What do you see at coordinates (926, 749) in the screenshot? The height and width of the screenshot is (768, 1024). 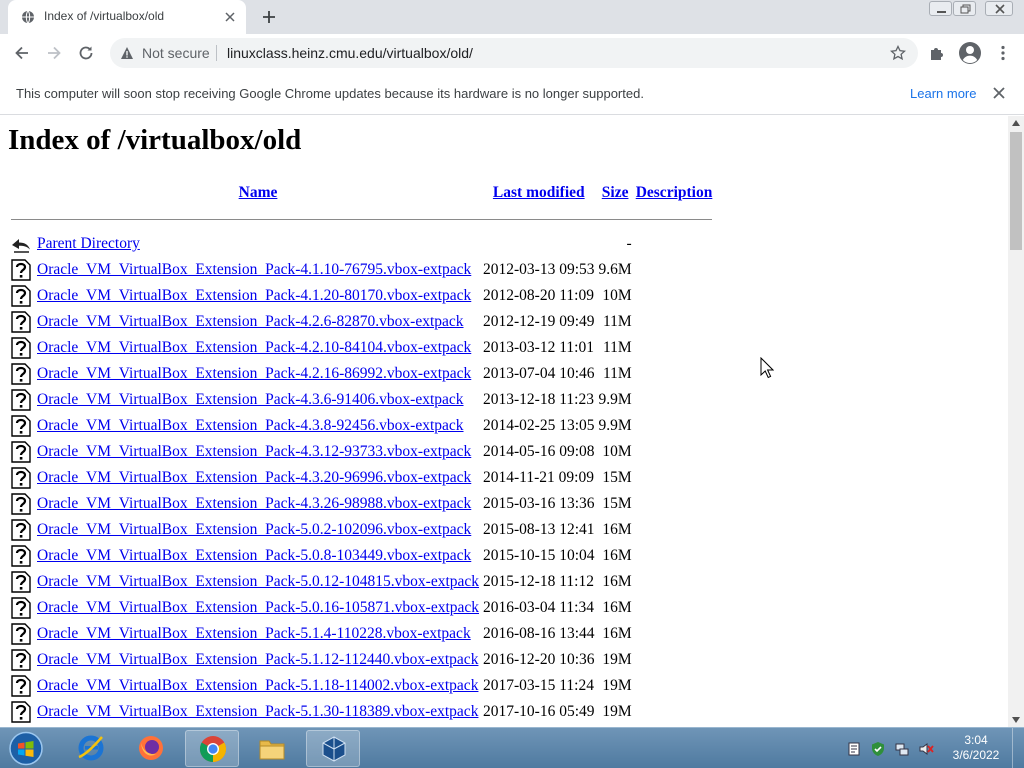 I see `volume-muted-icon` at bounding box center [926, 749].